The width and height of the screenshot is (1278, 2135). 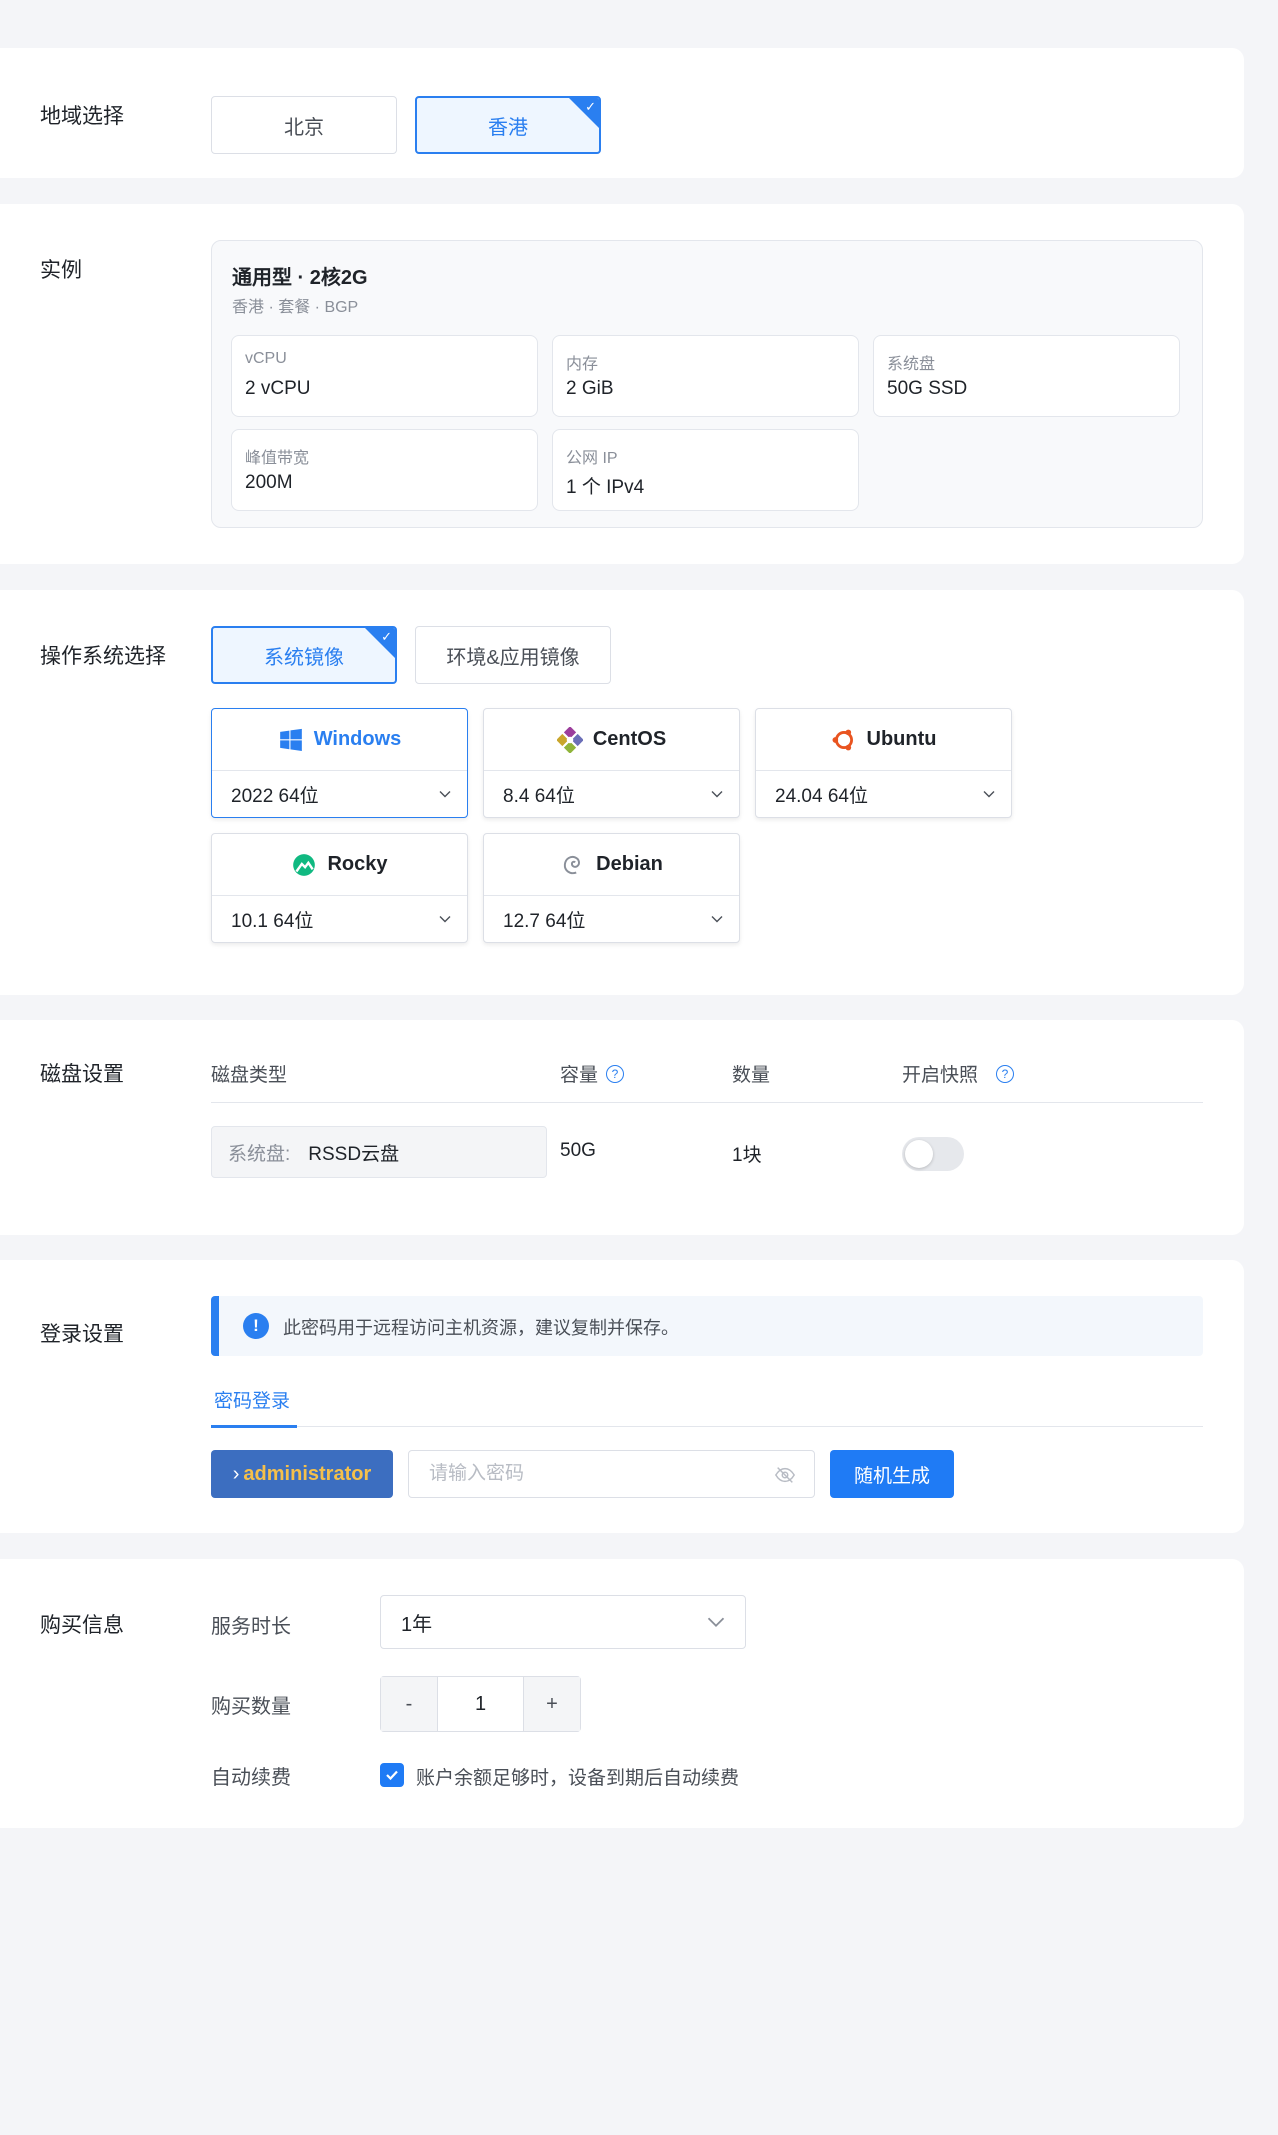 What do you see at coordinates (354, 1154) in the screenshot?
I see `disk-type-value: RSSD云盘` at bounding box center [354, 1154].